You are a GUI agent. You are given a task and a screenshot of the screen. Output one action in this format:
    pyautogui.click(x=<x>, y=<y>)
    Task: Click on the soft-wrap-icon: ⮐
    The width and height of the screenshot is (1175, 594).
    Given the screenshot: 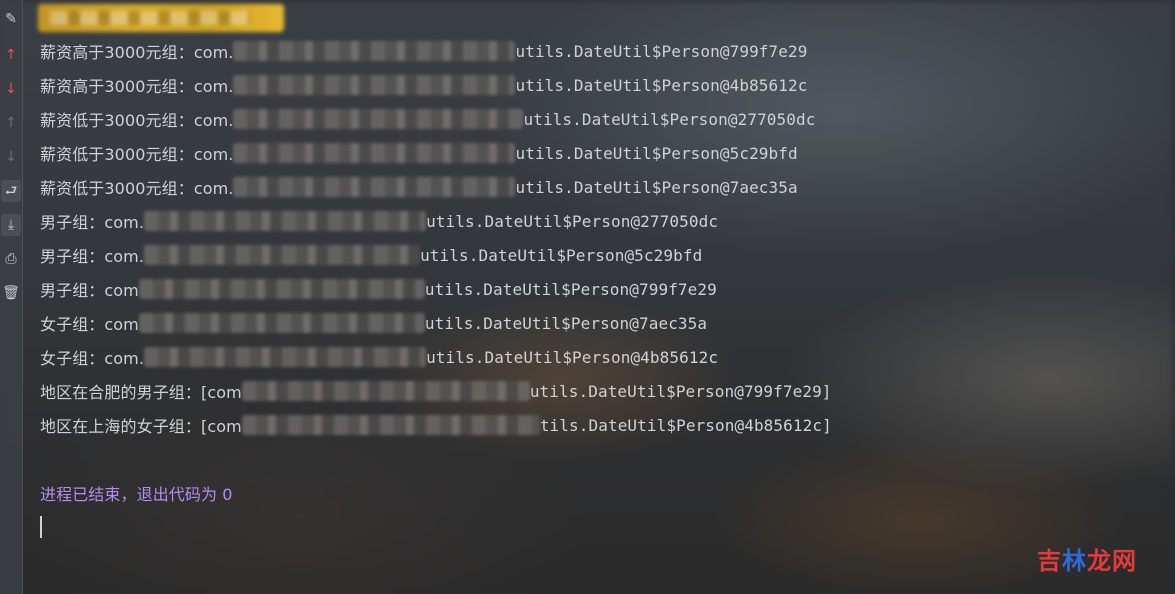 What is the action you would take?
    pyautogui.click(x=11, y=191)
    